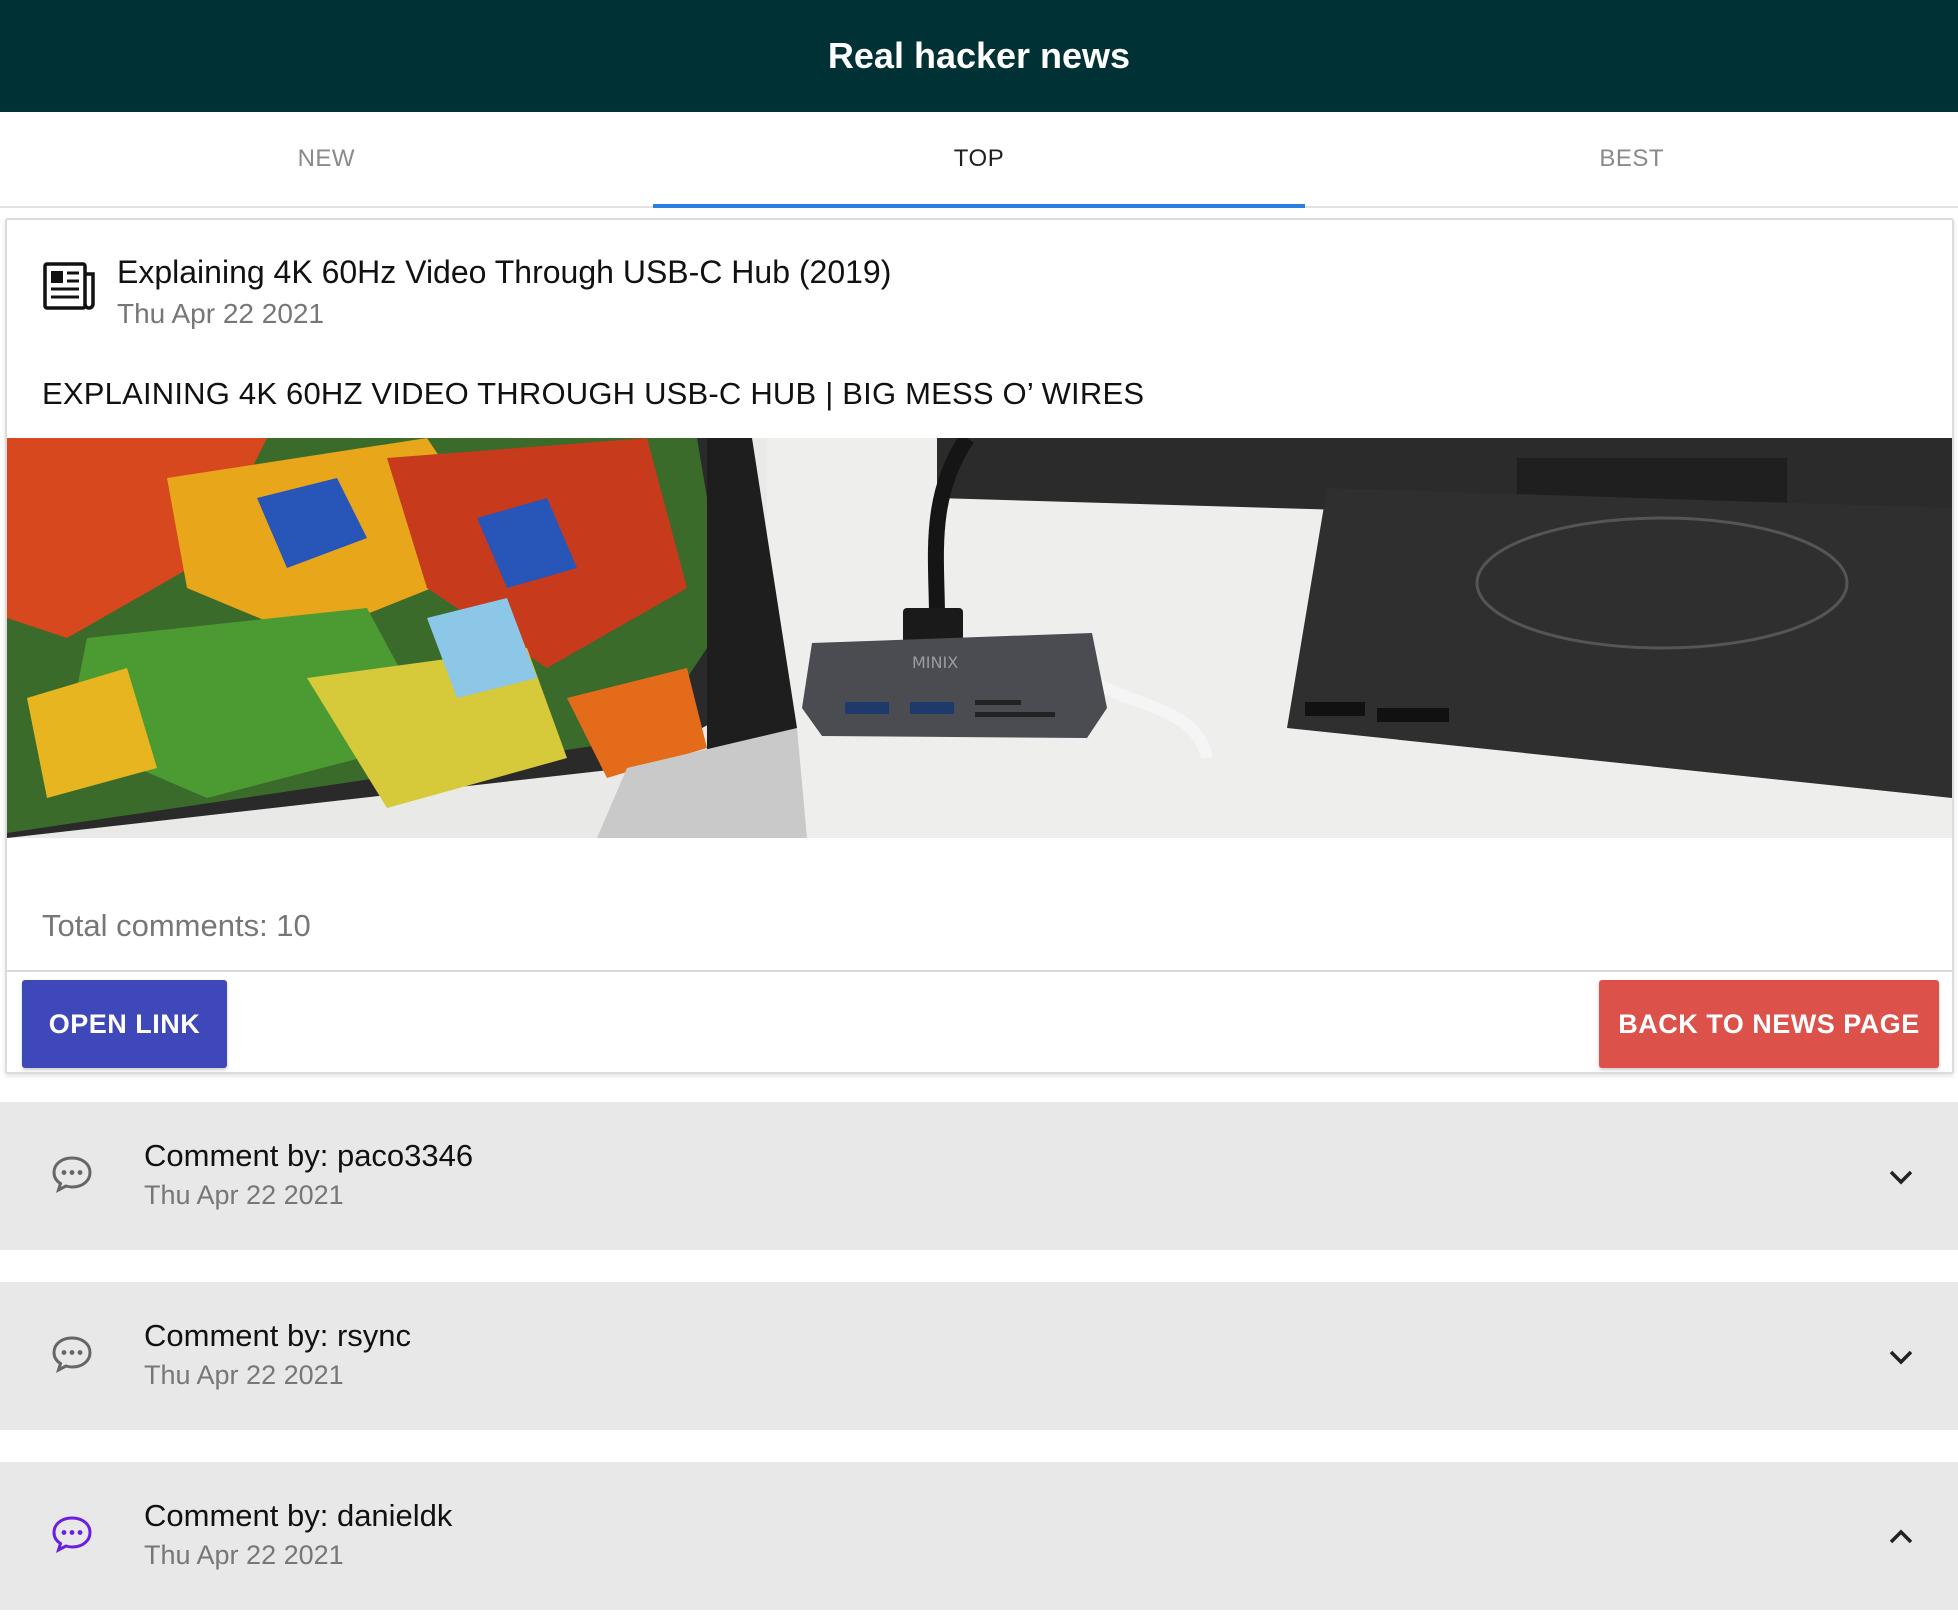 The image size is (1958, 1618). I want to click on app-bar: Real hacker news, so click(979, 56).